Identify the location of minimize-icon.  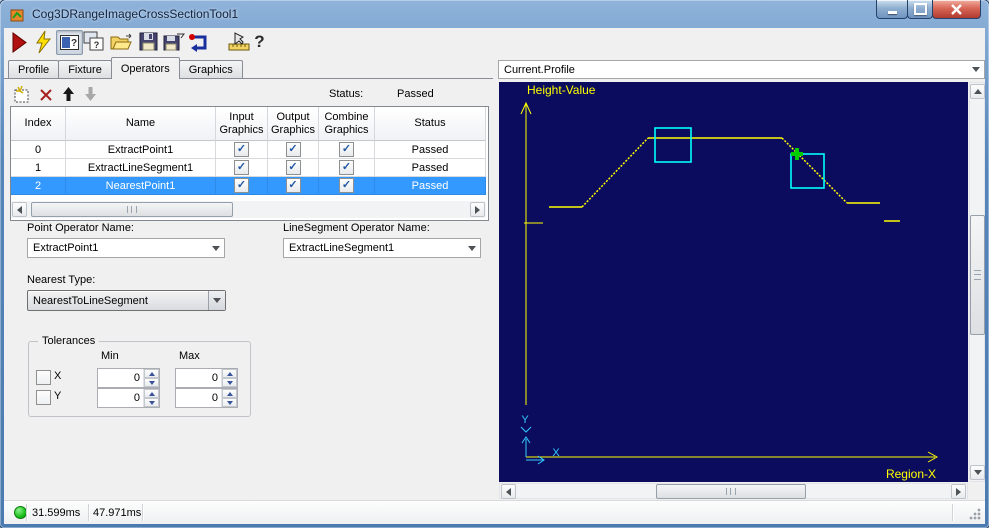
(892, 12).